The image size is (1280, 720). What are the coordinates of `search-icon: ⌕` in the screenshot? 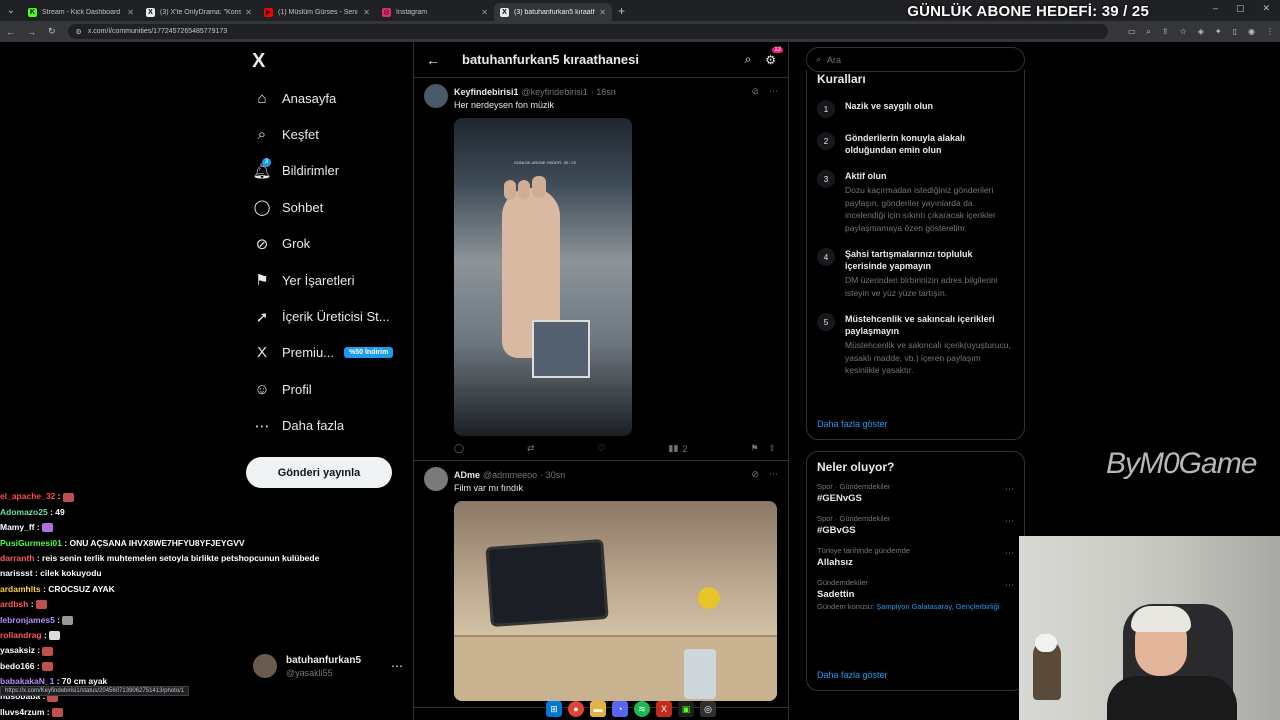 It's located at (748, 59).